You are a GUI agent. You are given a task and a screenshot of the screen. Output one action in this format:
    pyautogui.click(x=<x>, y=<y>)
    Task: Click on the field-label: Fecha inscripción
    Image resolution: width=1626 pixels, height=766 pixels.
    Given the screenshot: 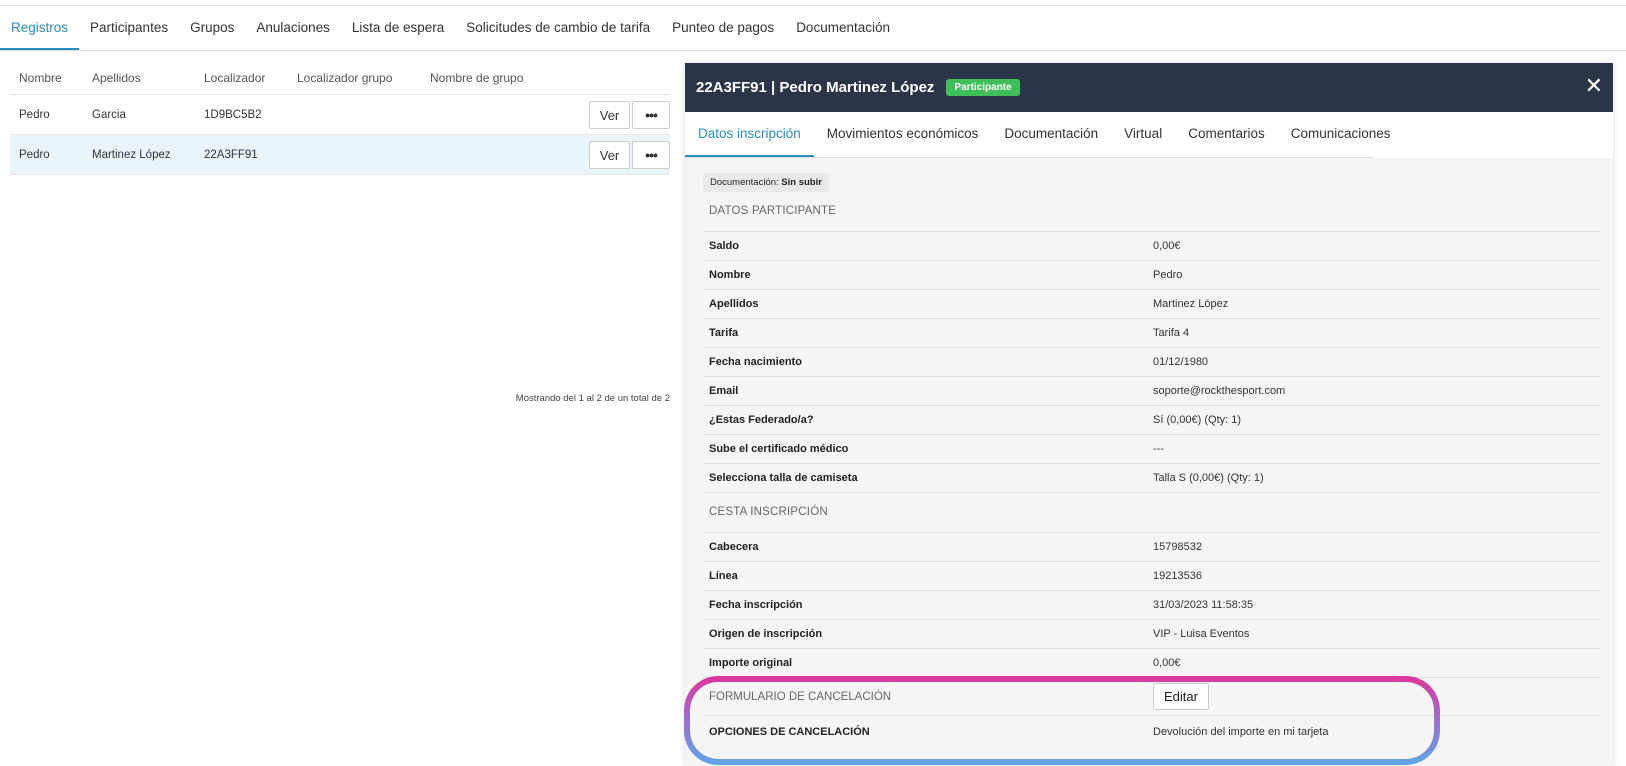 What is the action you would take?
    pyautogui.click(x=756, y=605)
    